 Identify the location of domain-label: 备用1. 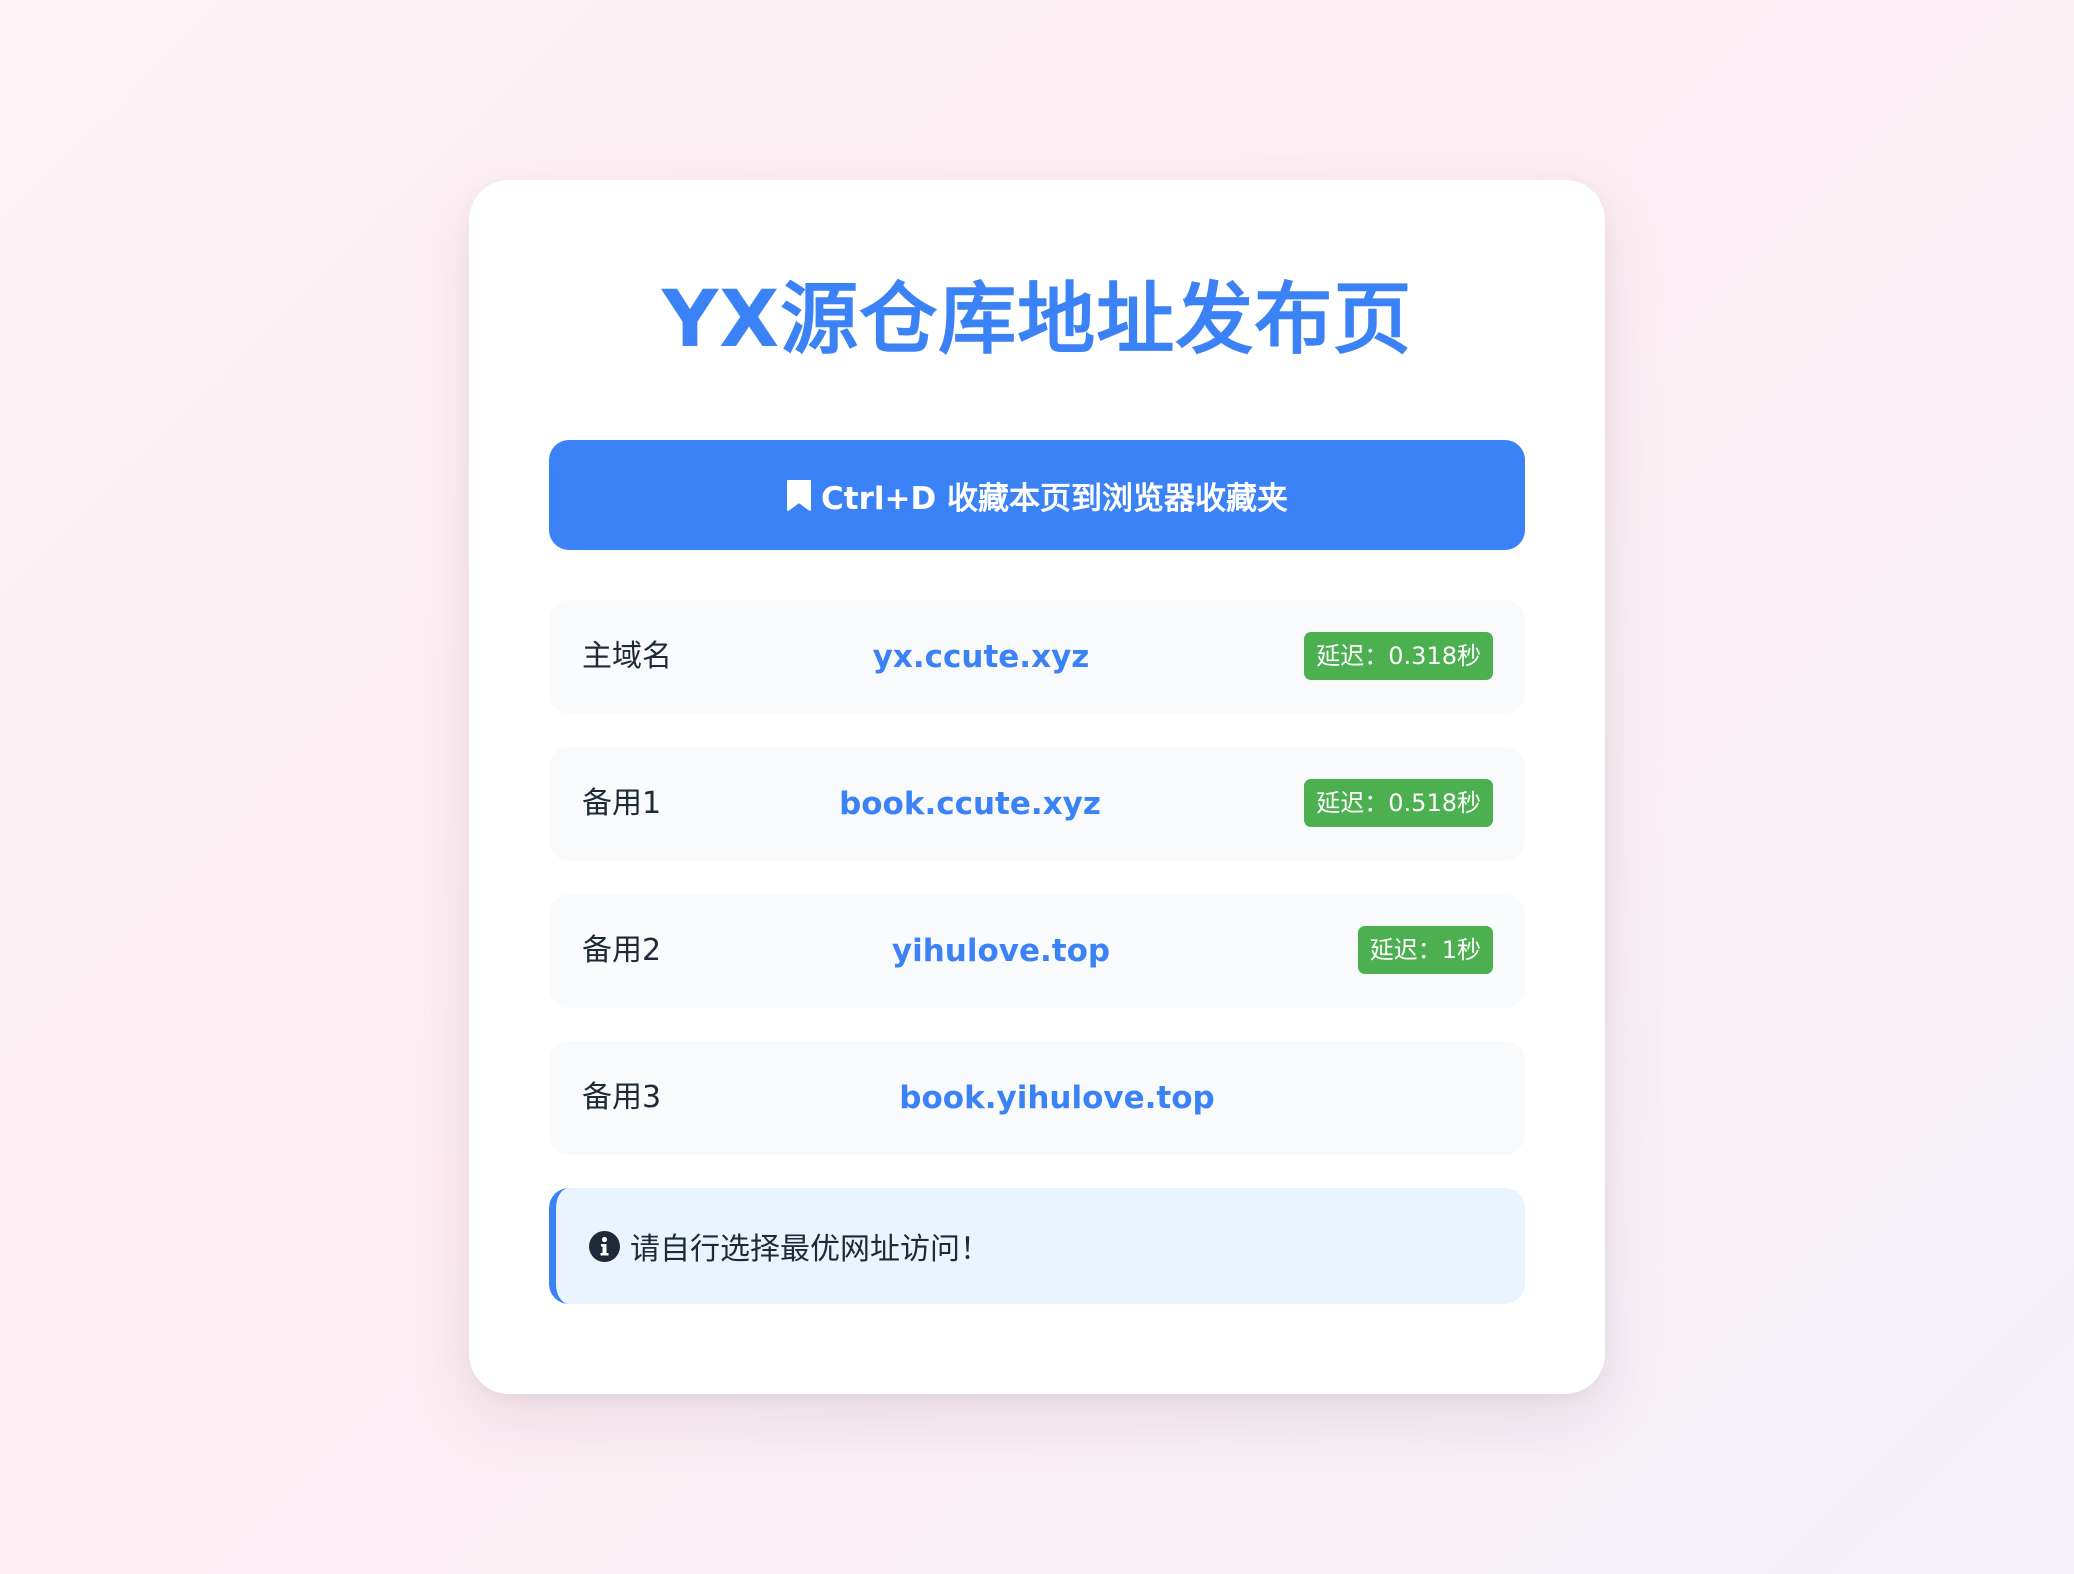
(622, 803).